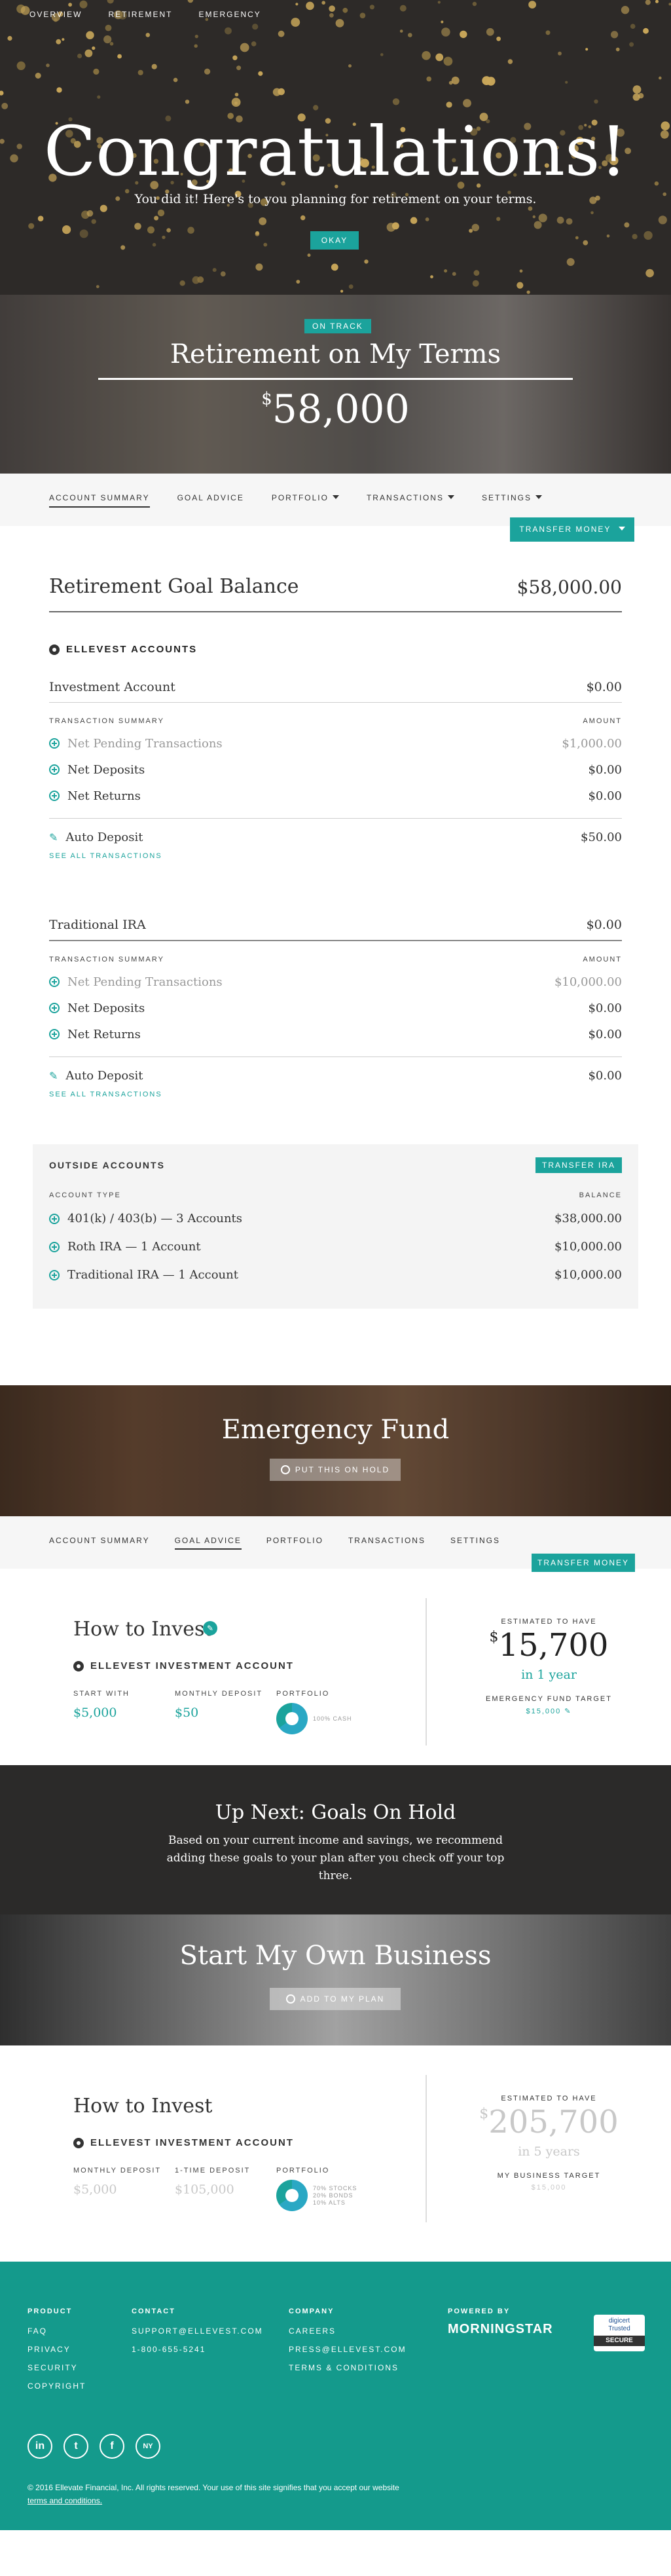  Describe the element at coordinates (335, 1275) in the screenshot. I see `outside-row: Traditional IRA — 1 Account $10,000.00` at that location.